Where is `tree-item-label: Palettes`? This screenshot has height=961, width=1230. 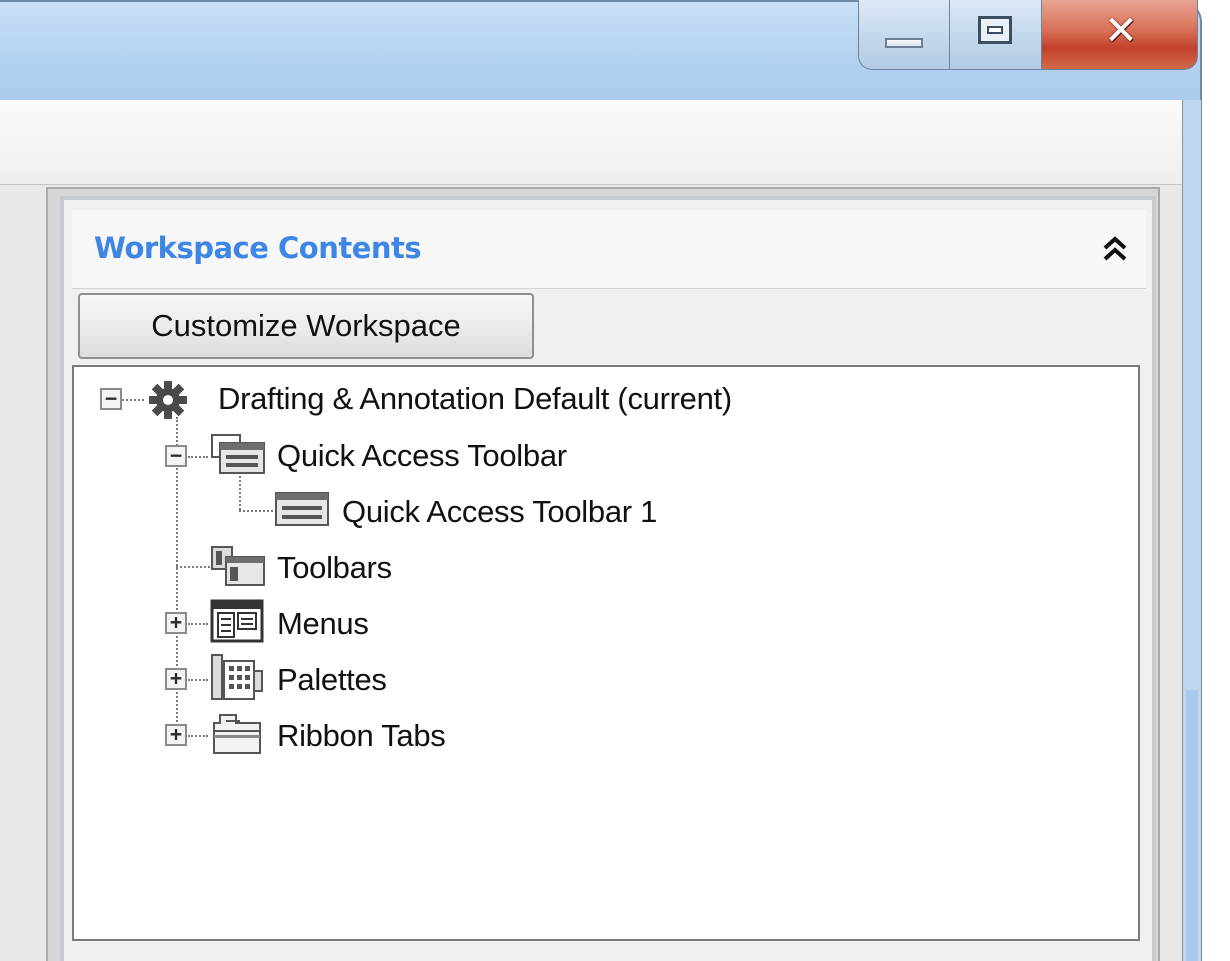
tree-item-label: Palettes is located at coordinates (332, 679).